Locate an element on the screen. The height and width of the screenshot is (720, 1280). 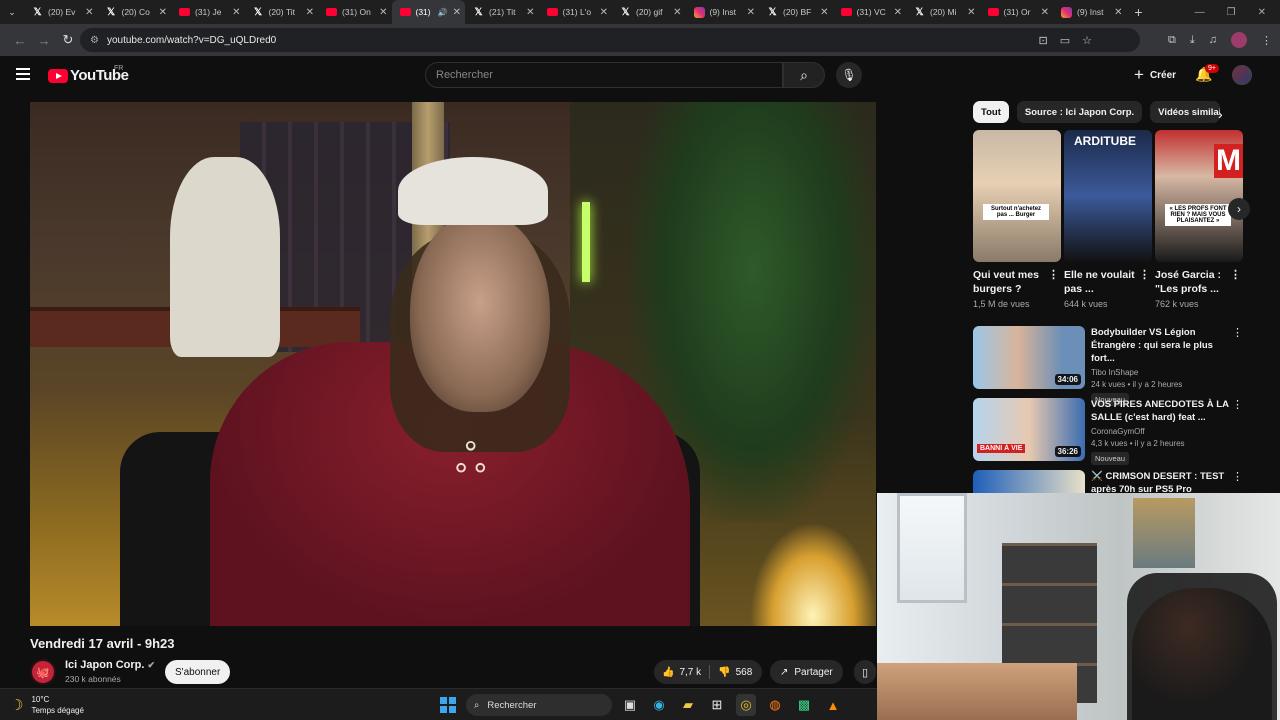
minimize-icon: — is located at coordinates (1200, 12).